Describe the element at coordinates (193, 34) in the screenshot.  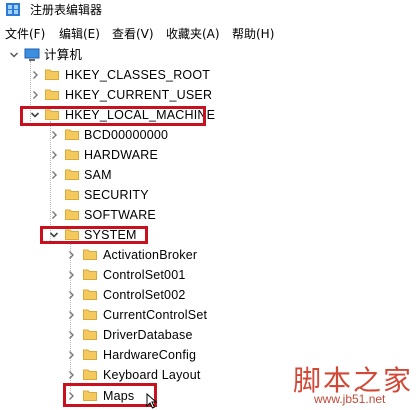
I see `menu-favorites: 收藏夹(A)` at that location.